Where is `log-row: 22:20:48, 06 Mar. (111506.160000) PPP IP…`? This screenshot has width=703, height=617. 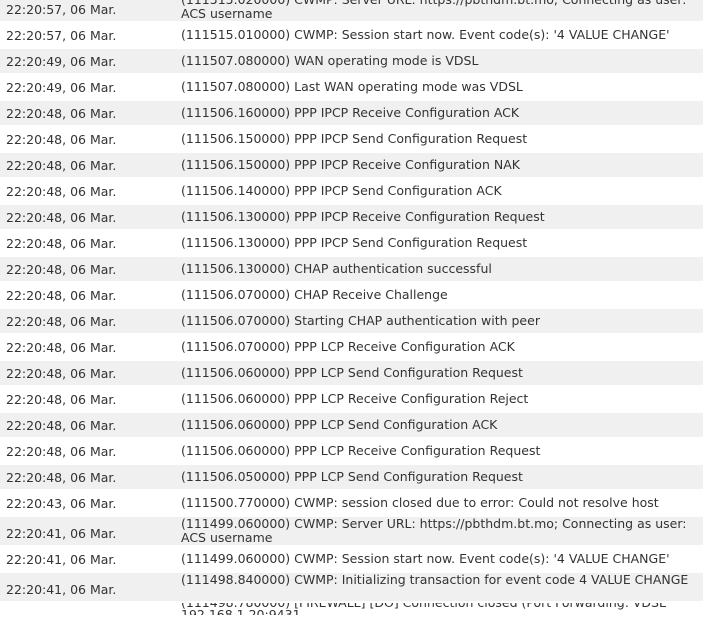 log-row: 22:20:48, 06 Mar. (111506.160000) PPP IP… is located at coordinates (351, 113).